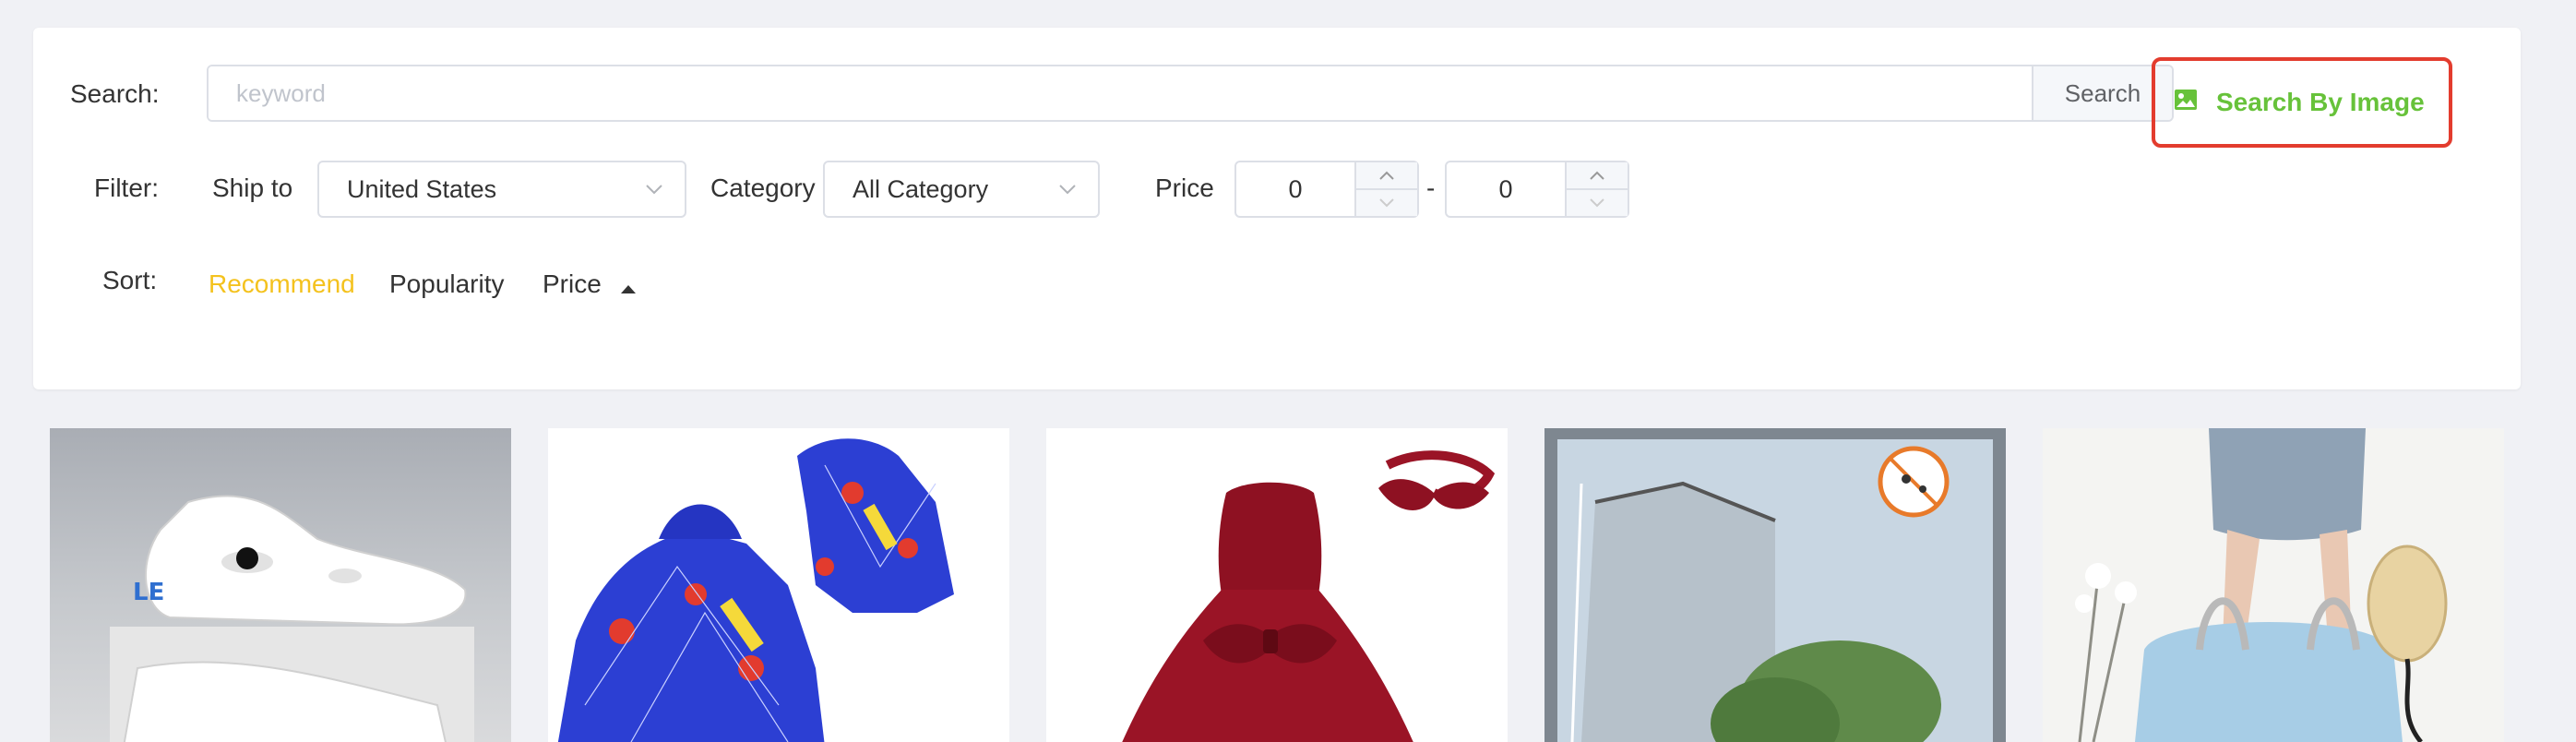 Image resolution: width=2576 pixels, height=742 pixels. I want to click on image-icon, so click(2186, 102).